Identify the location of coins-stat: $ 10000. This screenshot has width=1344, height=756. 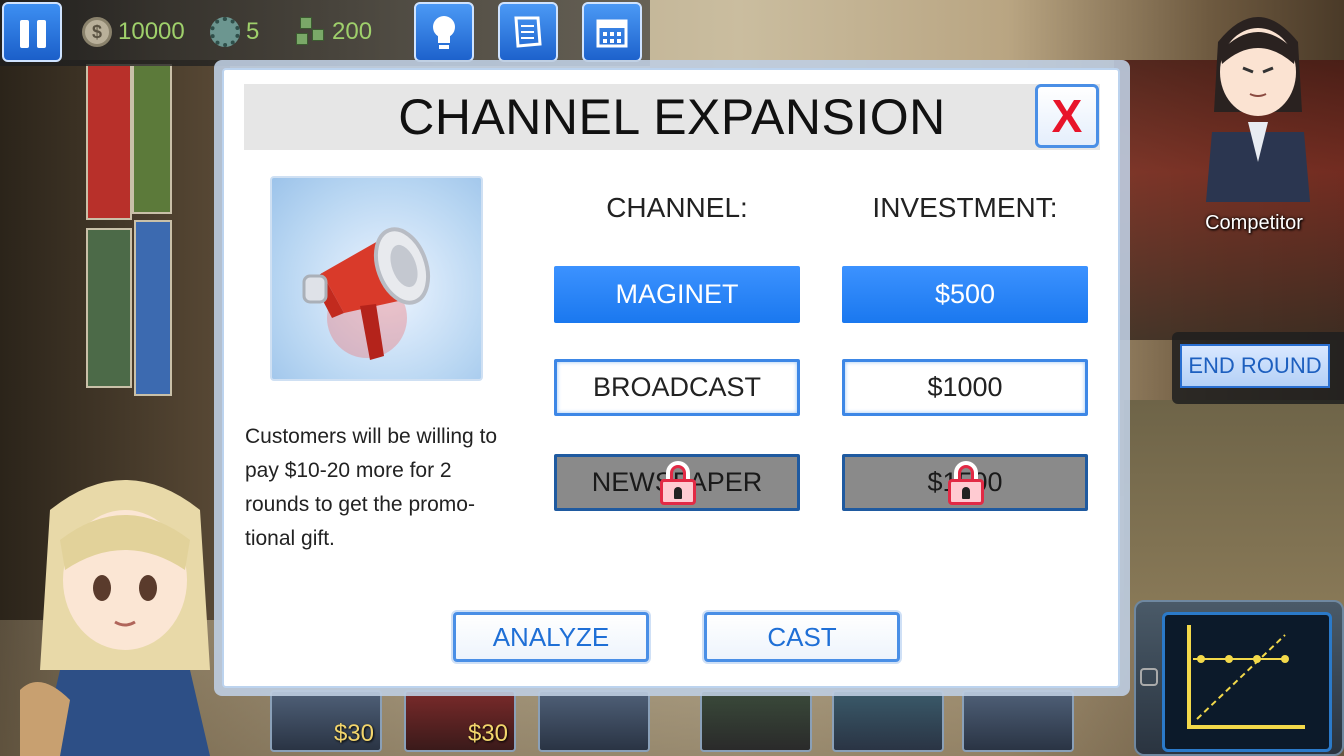
(133, 32).